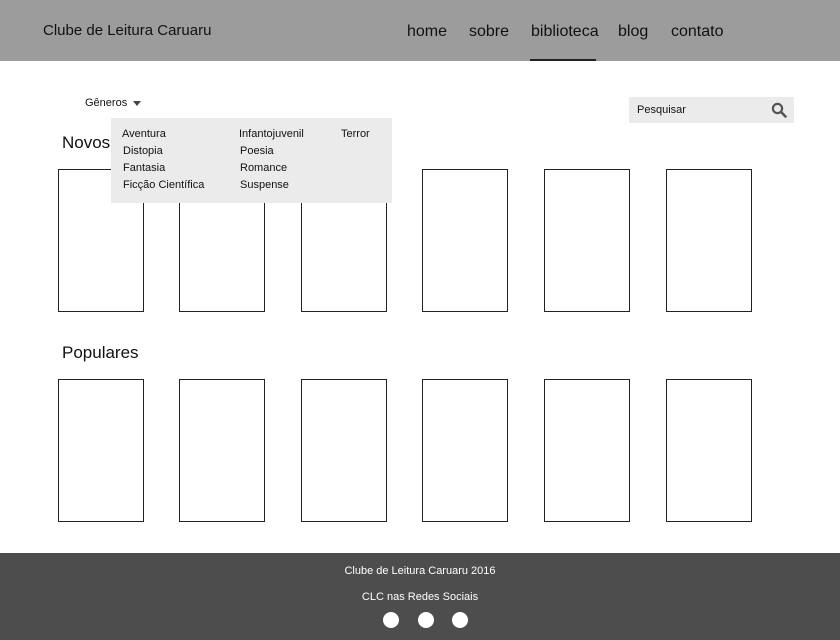  Describe the element at coordinates (137, 103) in the screenshot. I see `chevron-down-icon` at that location.